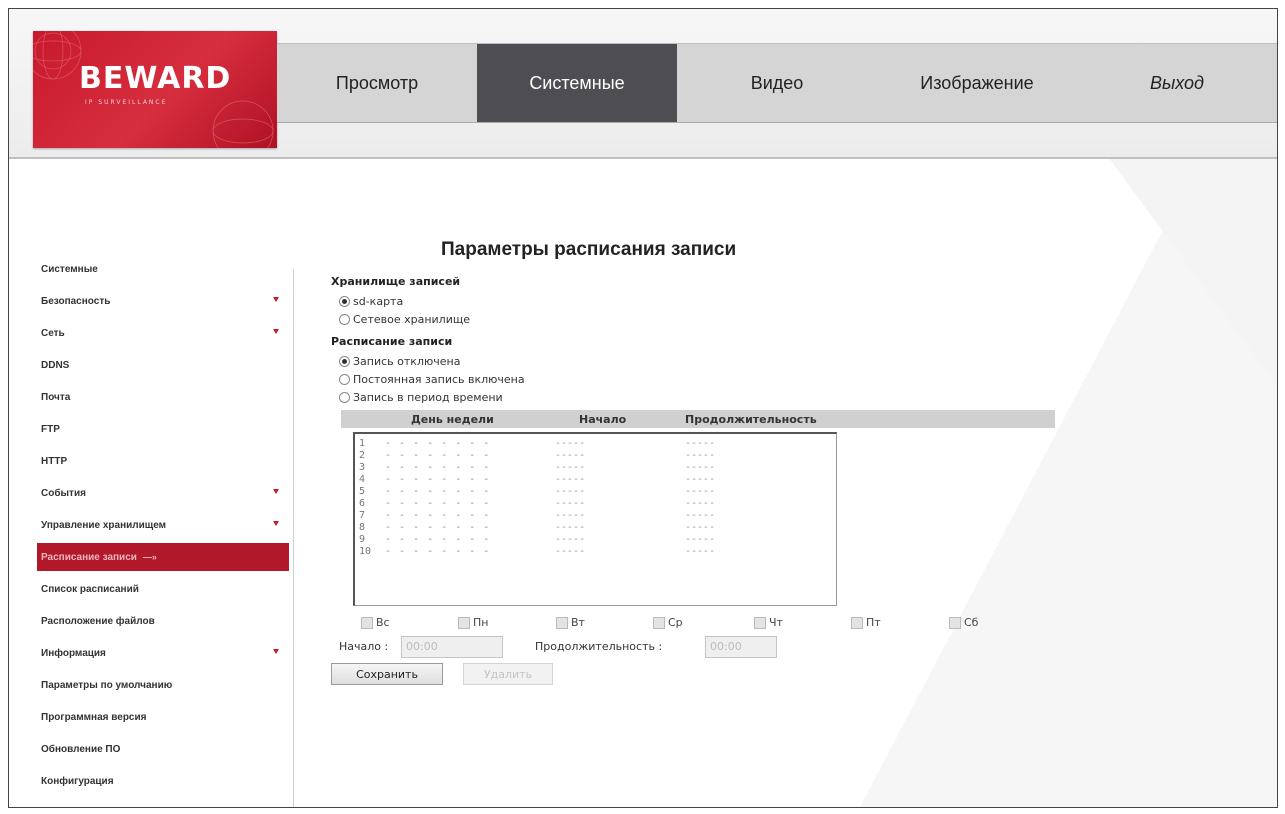  Describe the element at coordinates (73, 653) in the screenshot. I see `sidebar-item-label: Информация` at that location.